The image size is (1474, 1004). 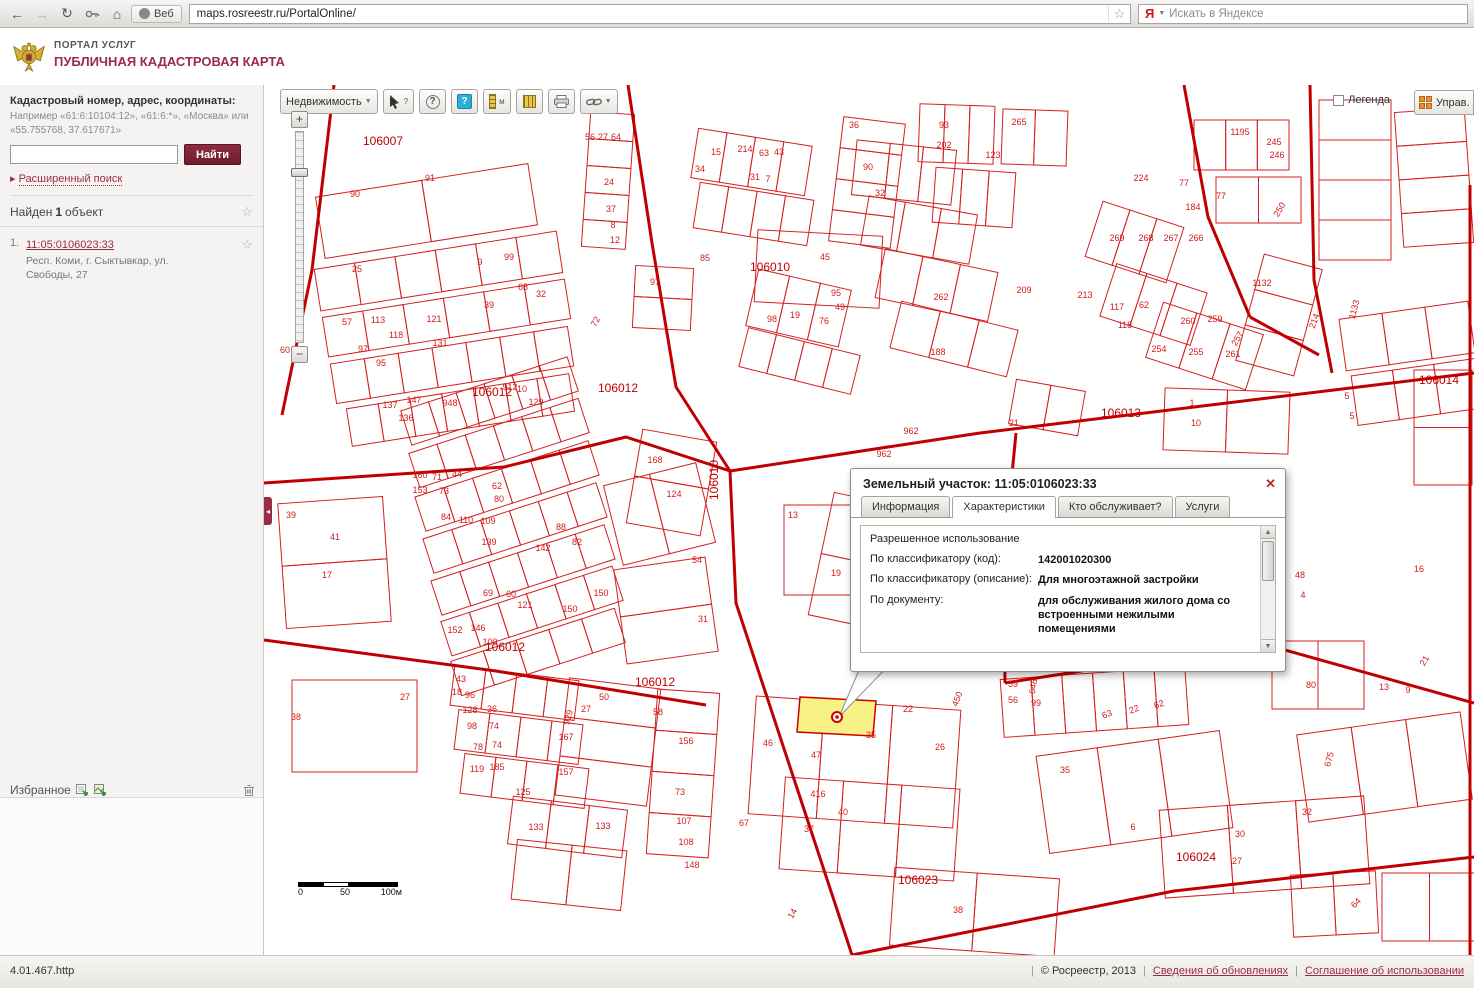 I want to click on street-line, so click(x=1321, y=229).